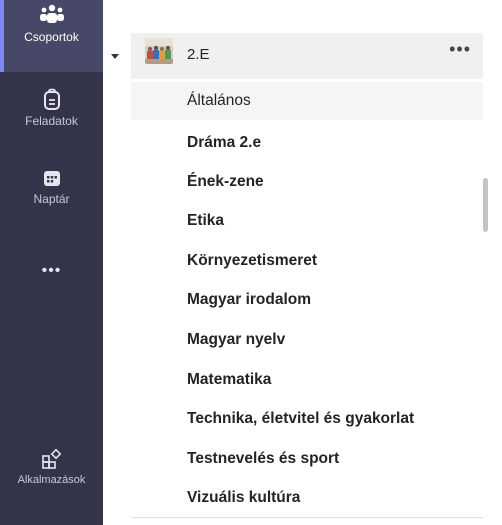  I want to click on team-name: 2.E, so click(198, 54).